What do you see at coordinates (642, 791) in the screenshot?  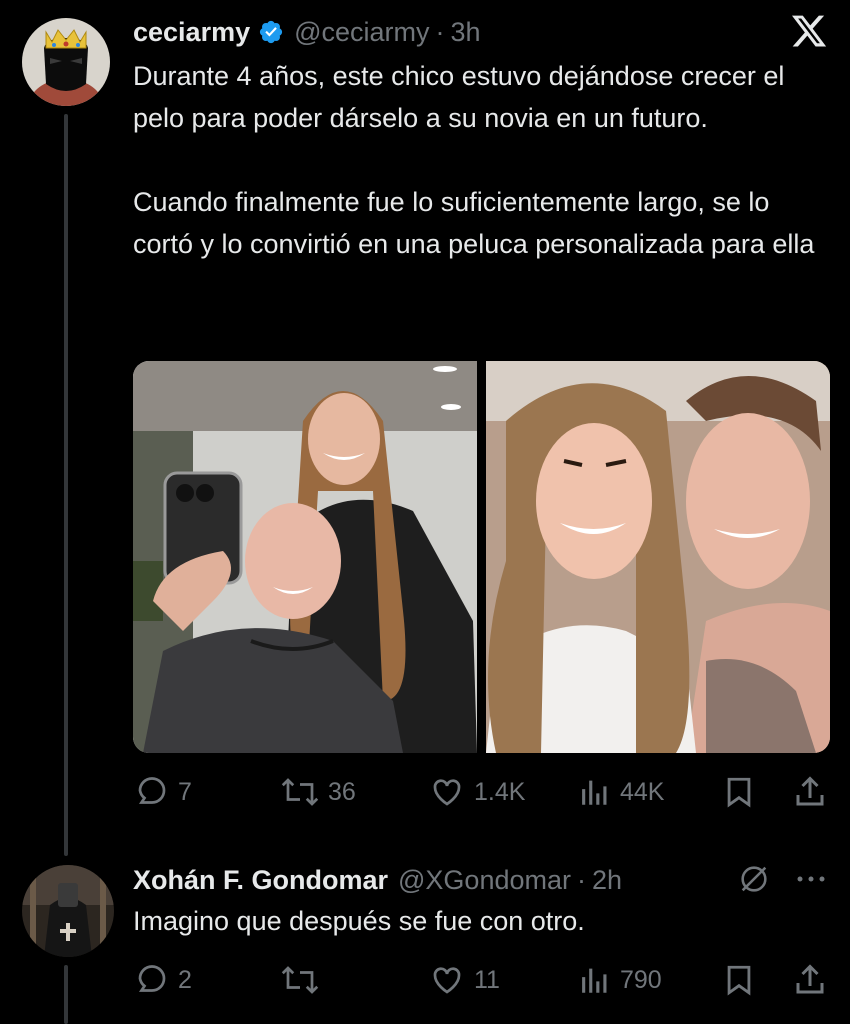 I see `views-count: 44K` at bounding box center [642, 791].